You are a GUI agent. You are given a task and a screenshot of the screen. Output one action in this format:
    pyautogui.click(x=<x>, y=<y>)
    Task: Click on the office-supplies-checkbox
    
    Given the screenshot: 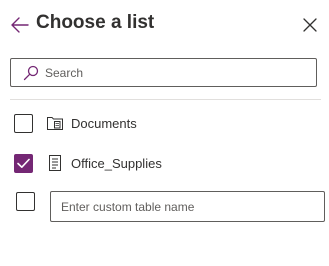 What is the action you would take?
    pyautogui.click(x=23, y=163)
    